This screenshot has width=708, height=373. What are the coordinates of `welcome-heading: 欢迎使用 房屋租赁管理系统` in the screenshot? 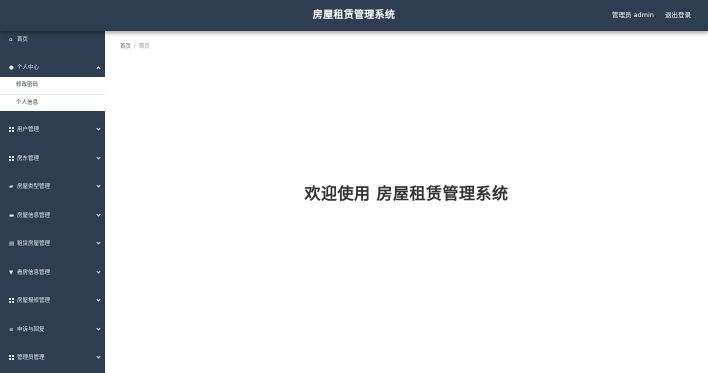 It's located at (406, 193).